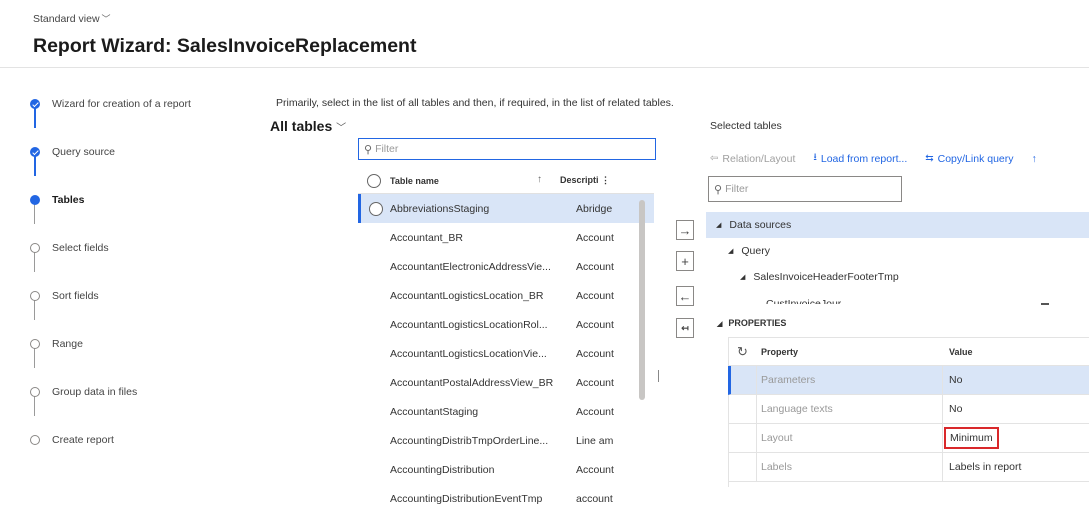 This screenshot has width=1089, height=508. I want to click on table-row: AccountingDistributionEventTmp account, so click(506, 496).